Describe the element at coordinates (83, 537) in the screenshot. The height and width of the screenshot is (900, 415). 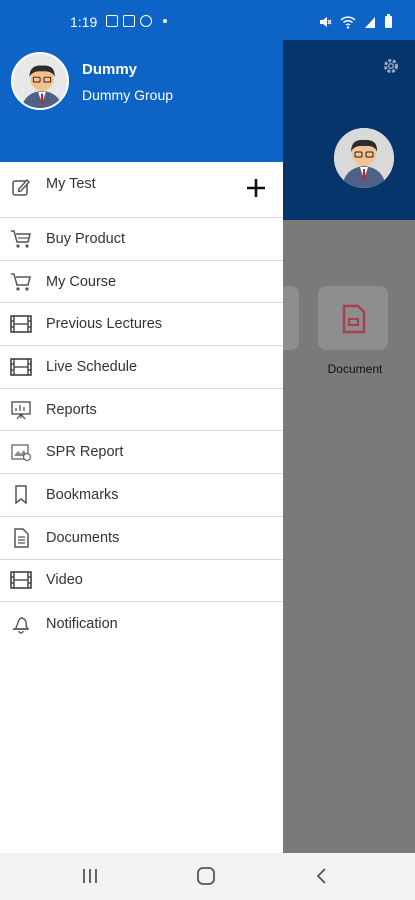
I see `menu-item-label: Documents` at that location.